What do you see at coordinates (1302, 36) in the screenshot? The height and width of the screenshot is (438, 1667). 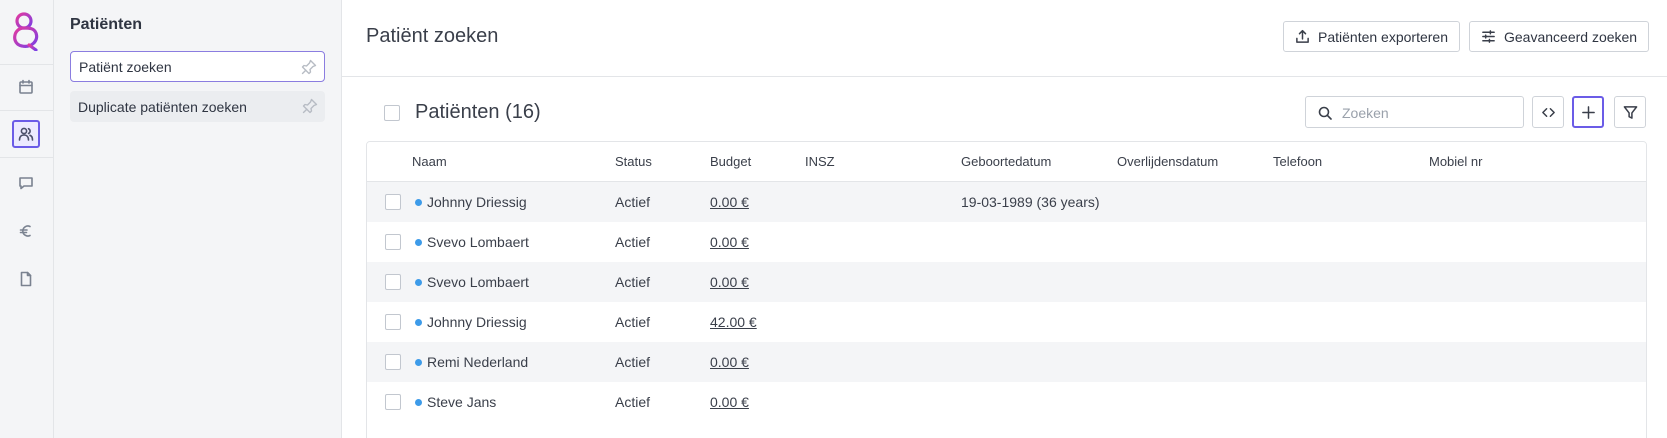 I see `upload-icon` at bounding box center [1302, 36].